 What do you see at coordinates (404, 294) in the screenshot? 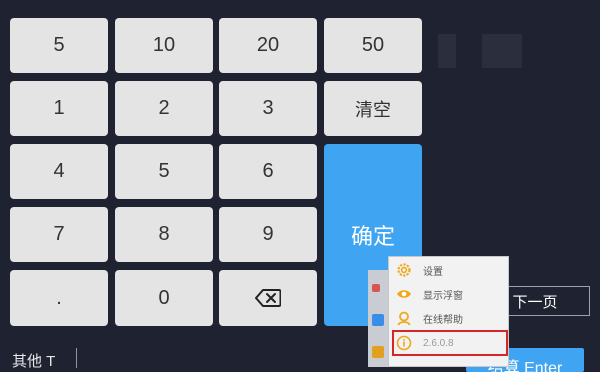
I see `eye-icon` at bounding box center [404, 294].